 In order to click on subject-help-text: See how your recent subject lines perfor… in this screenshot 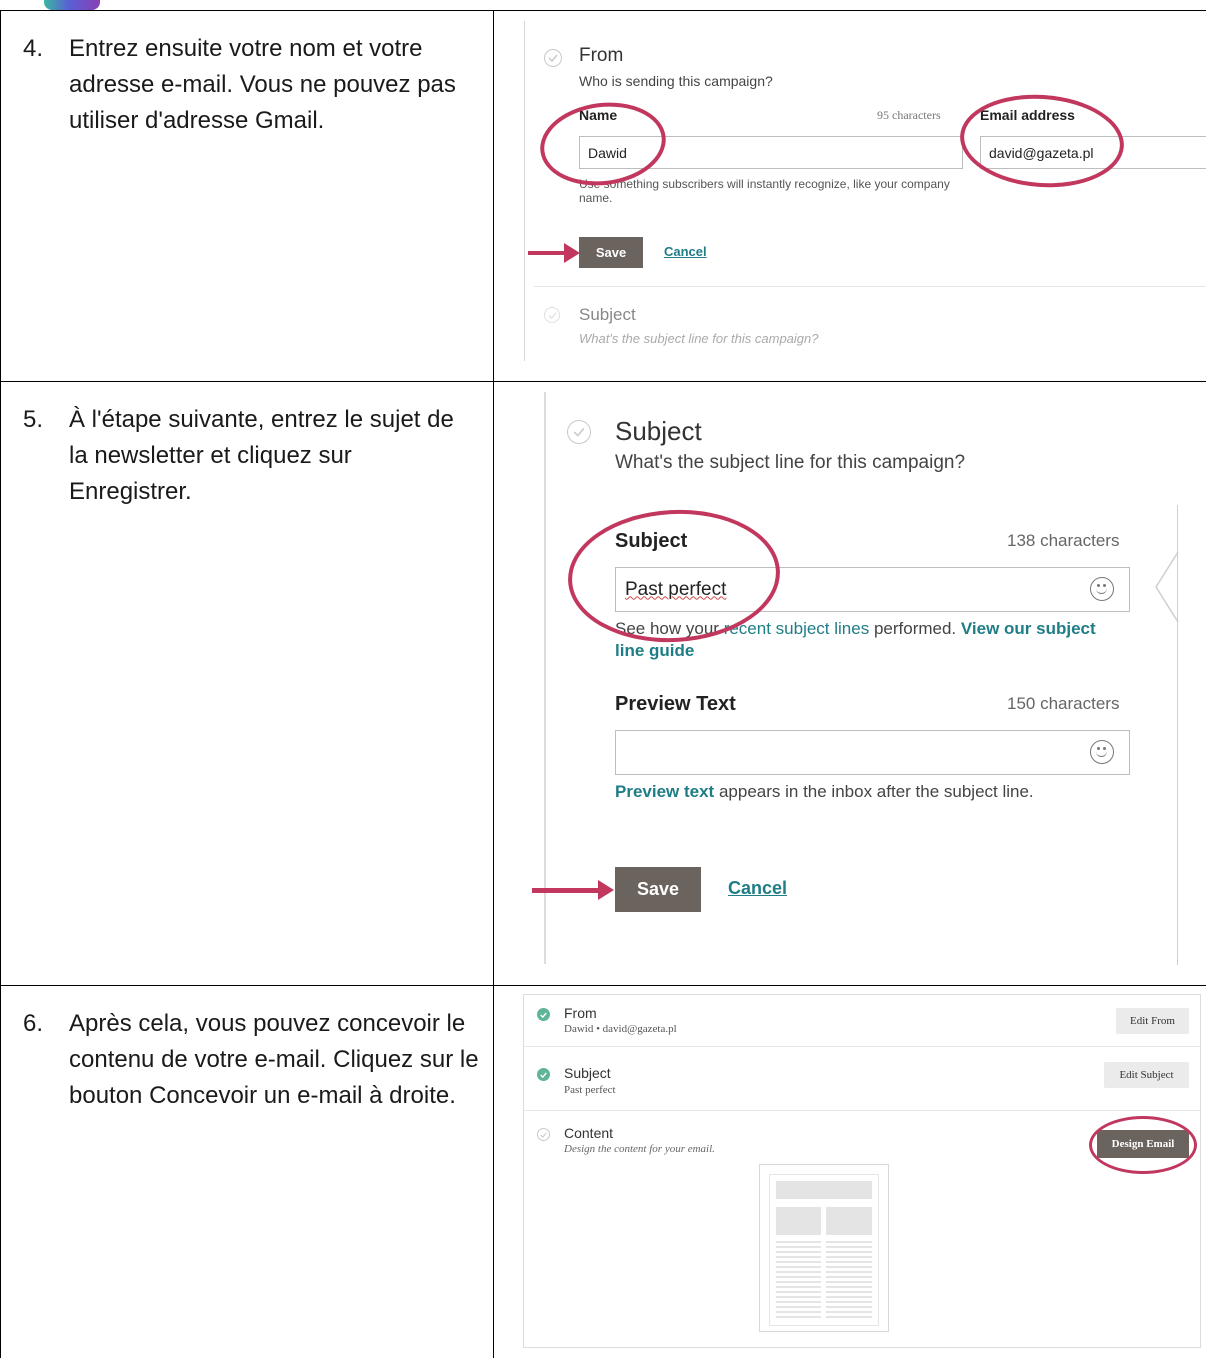, I will do `click(875, 640)`.